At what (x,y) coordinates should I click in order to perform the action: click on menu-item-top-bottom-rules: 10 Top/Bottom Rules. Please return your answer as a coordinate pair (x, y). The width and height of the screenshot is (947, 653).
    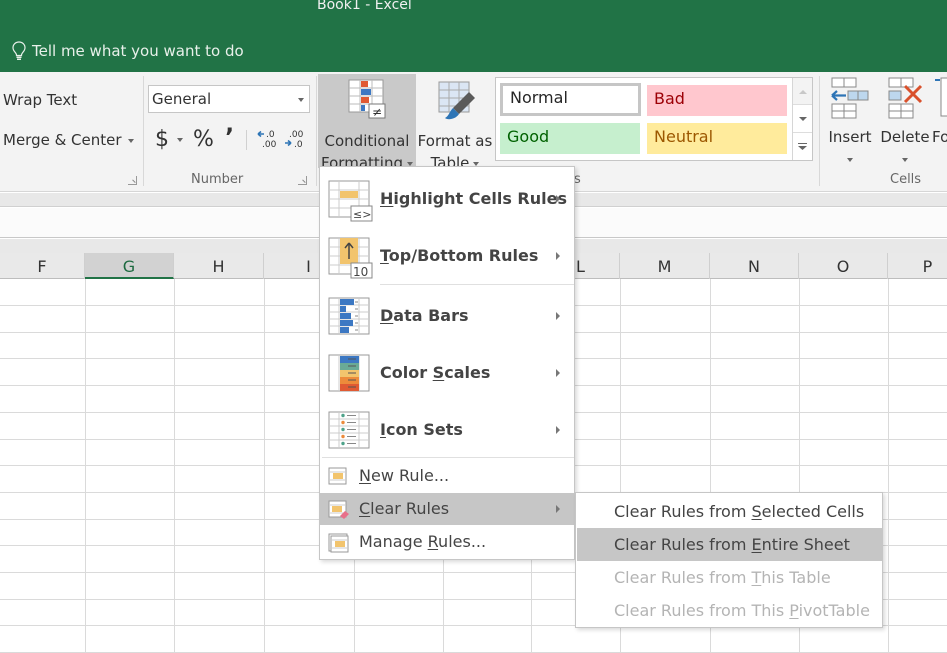
    Looking at the image, I should click on (447, 255).